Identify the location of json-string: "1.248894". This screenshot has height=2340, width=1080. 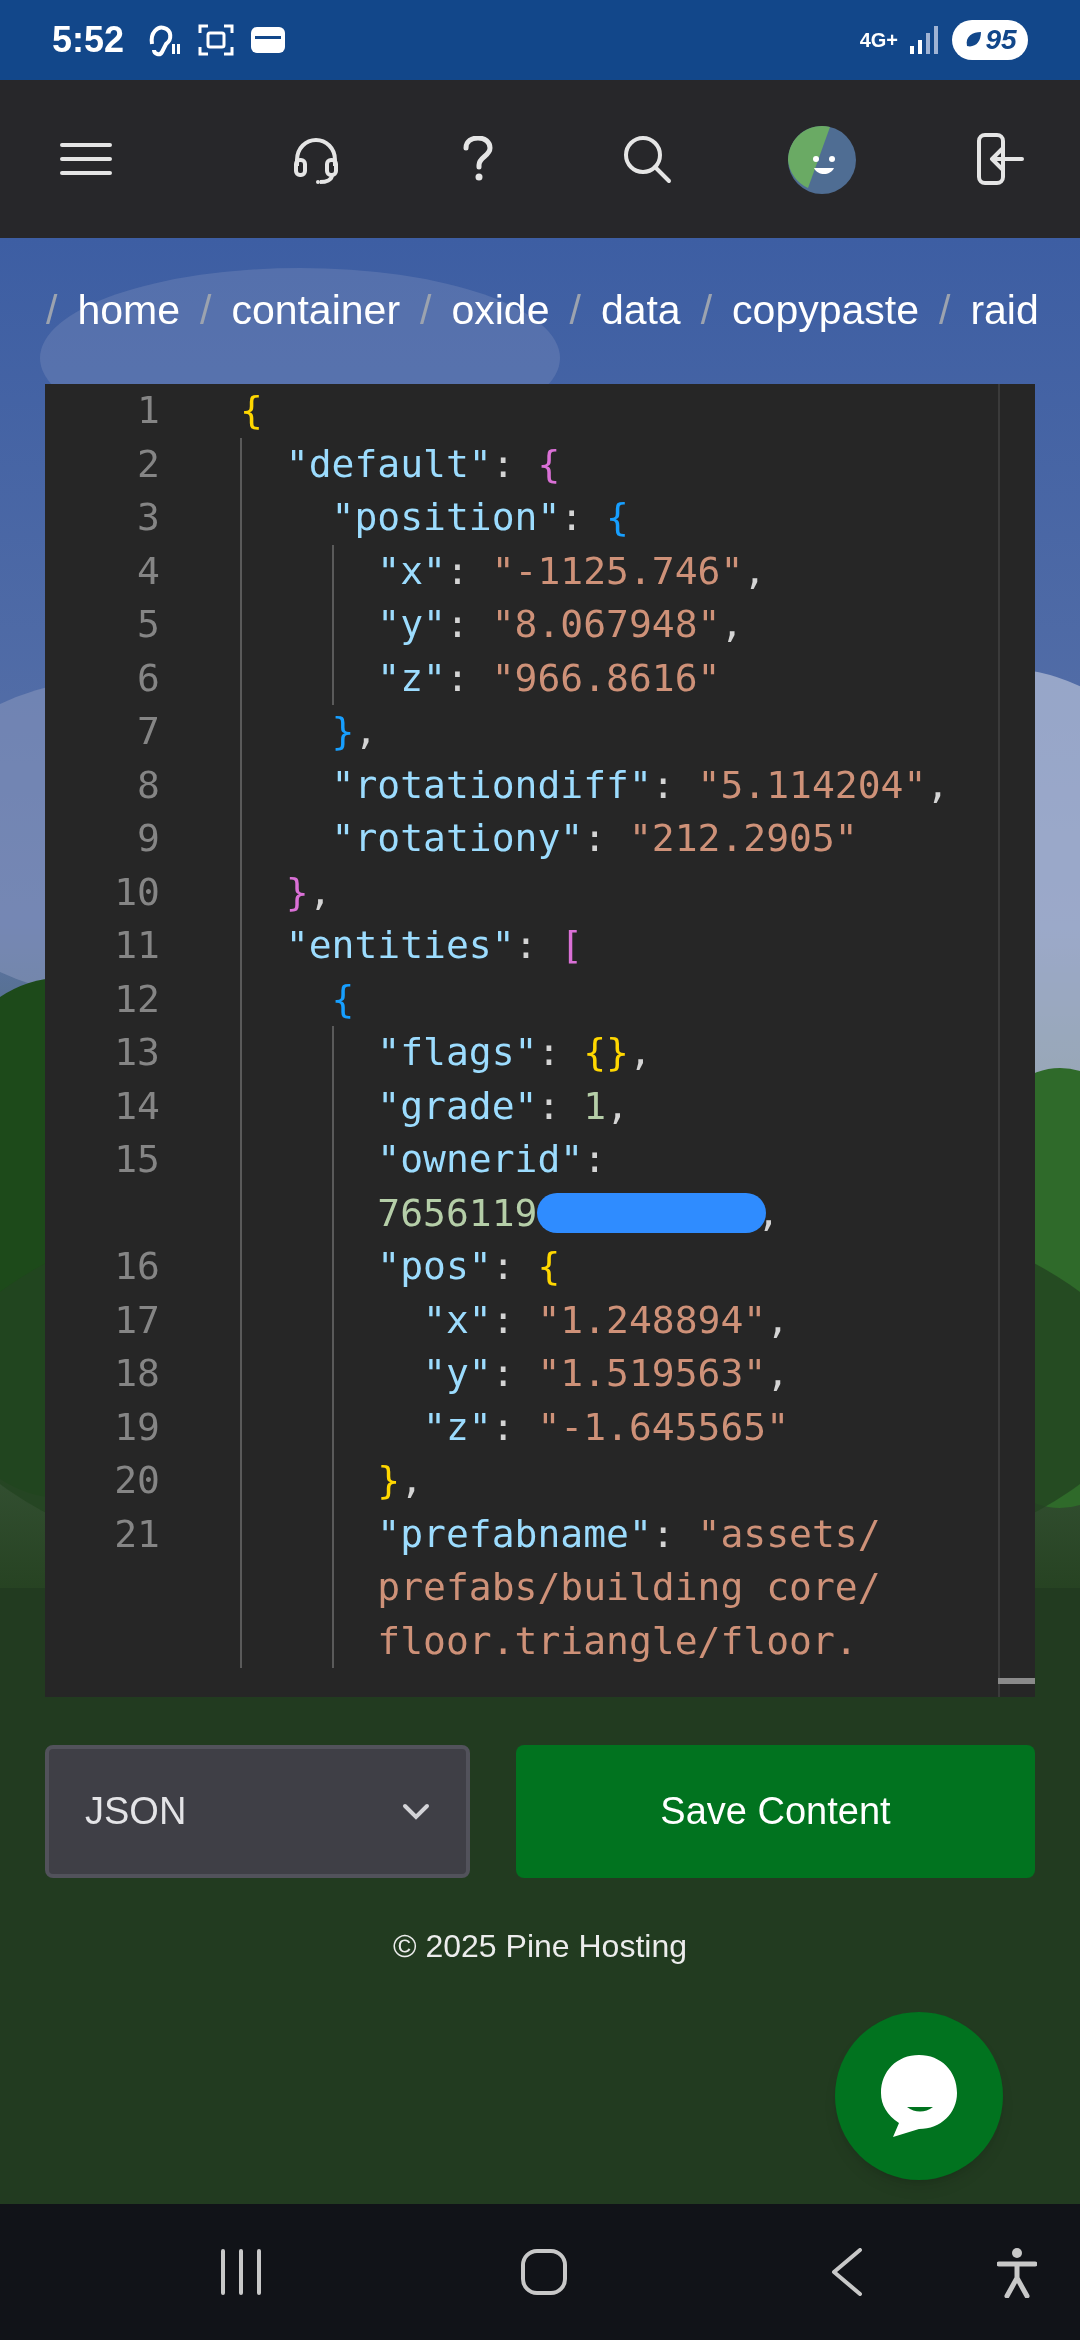
(652, 1320).